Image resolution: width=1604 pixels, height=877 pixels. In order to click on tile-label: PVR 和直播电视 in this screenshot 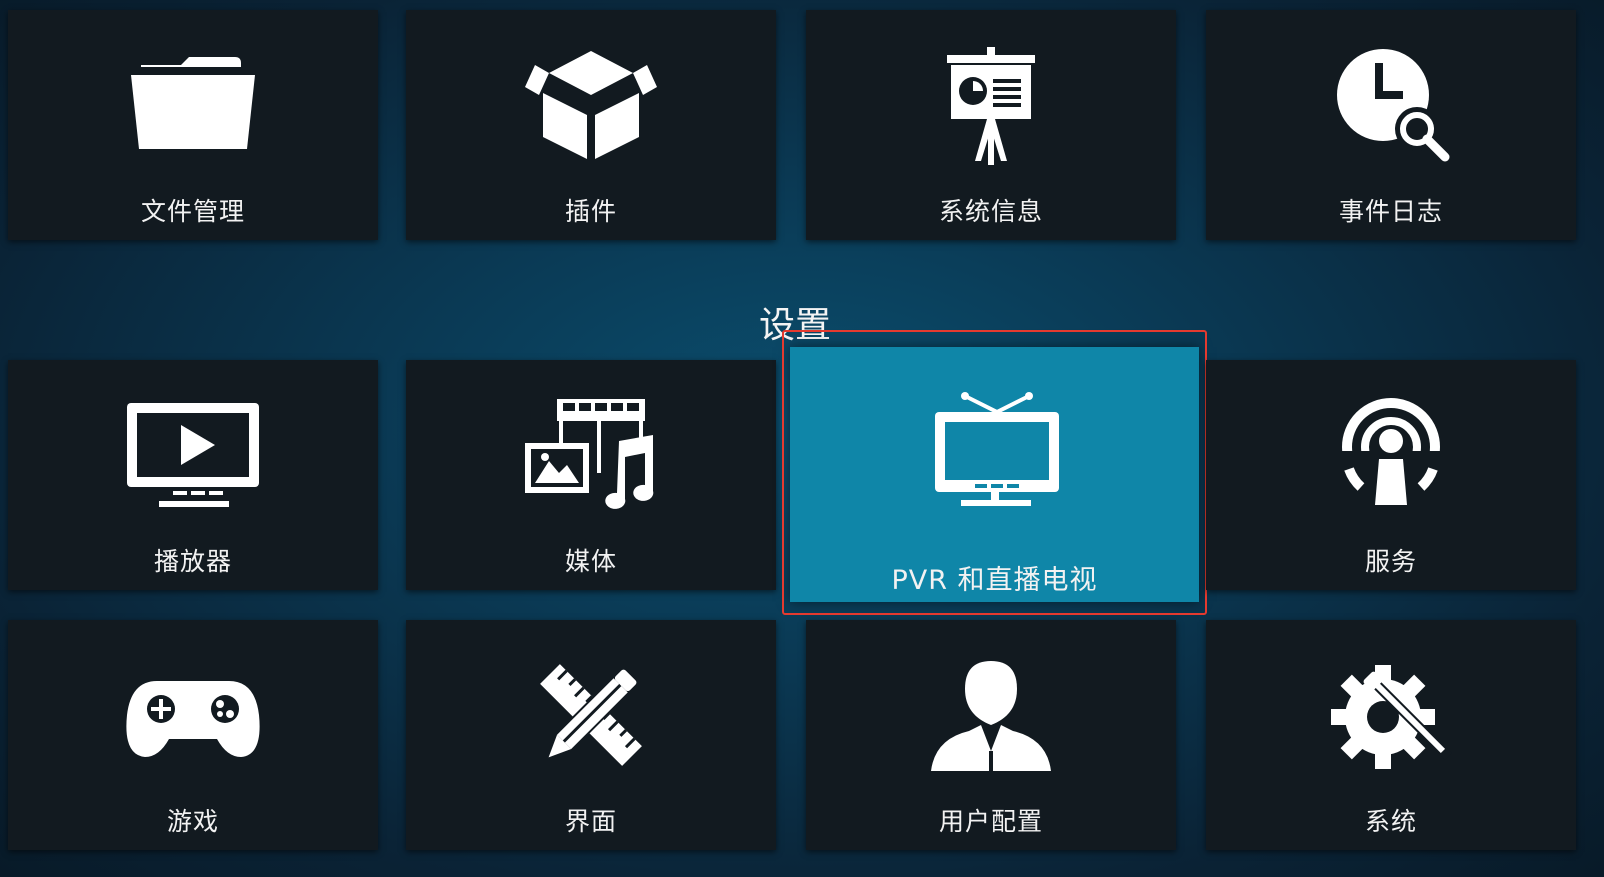, I will do `click(994, 580)`.